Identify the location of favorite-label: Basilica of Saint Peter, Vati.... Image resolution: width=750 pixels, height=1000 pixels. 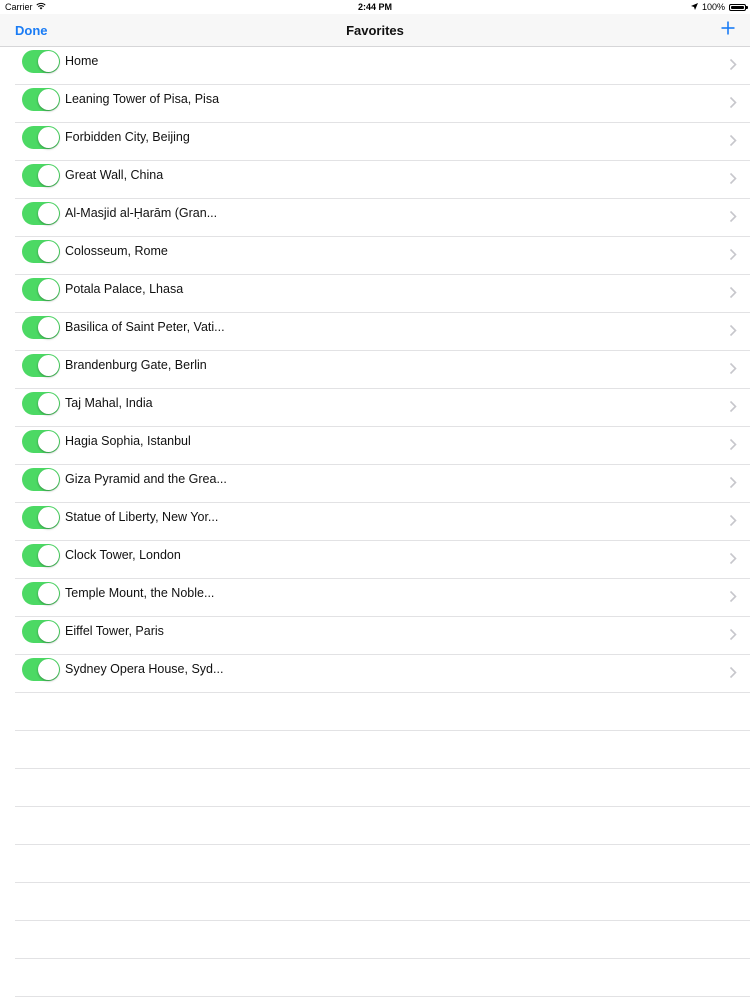
(145, 327).